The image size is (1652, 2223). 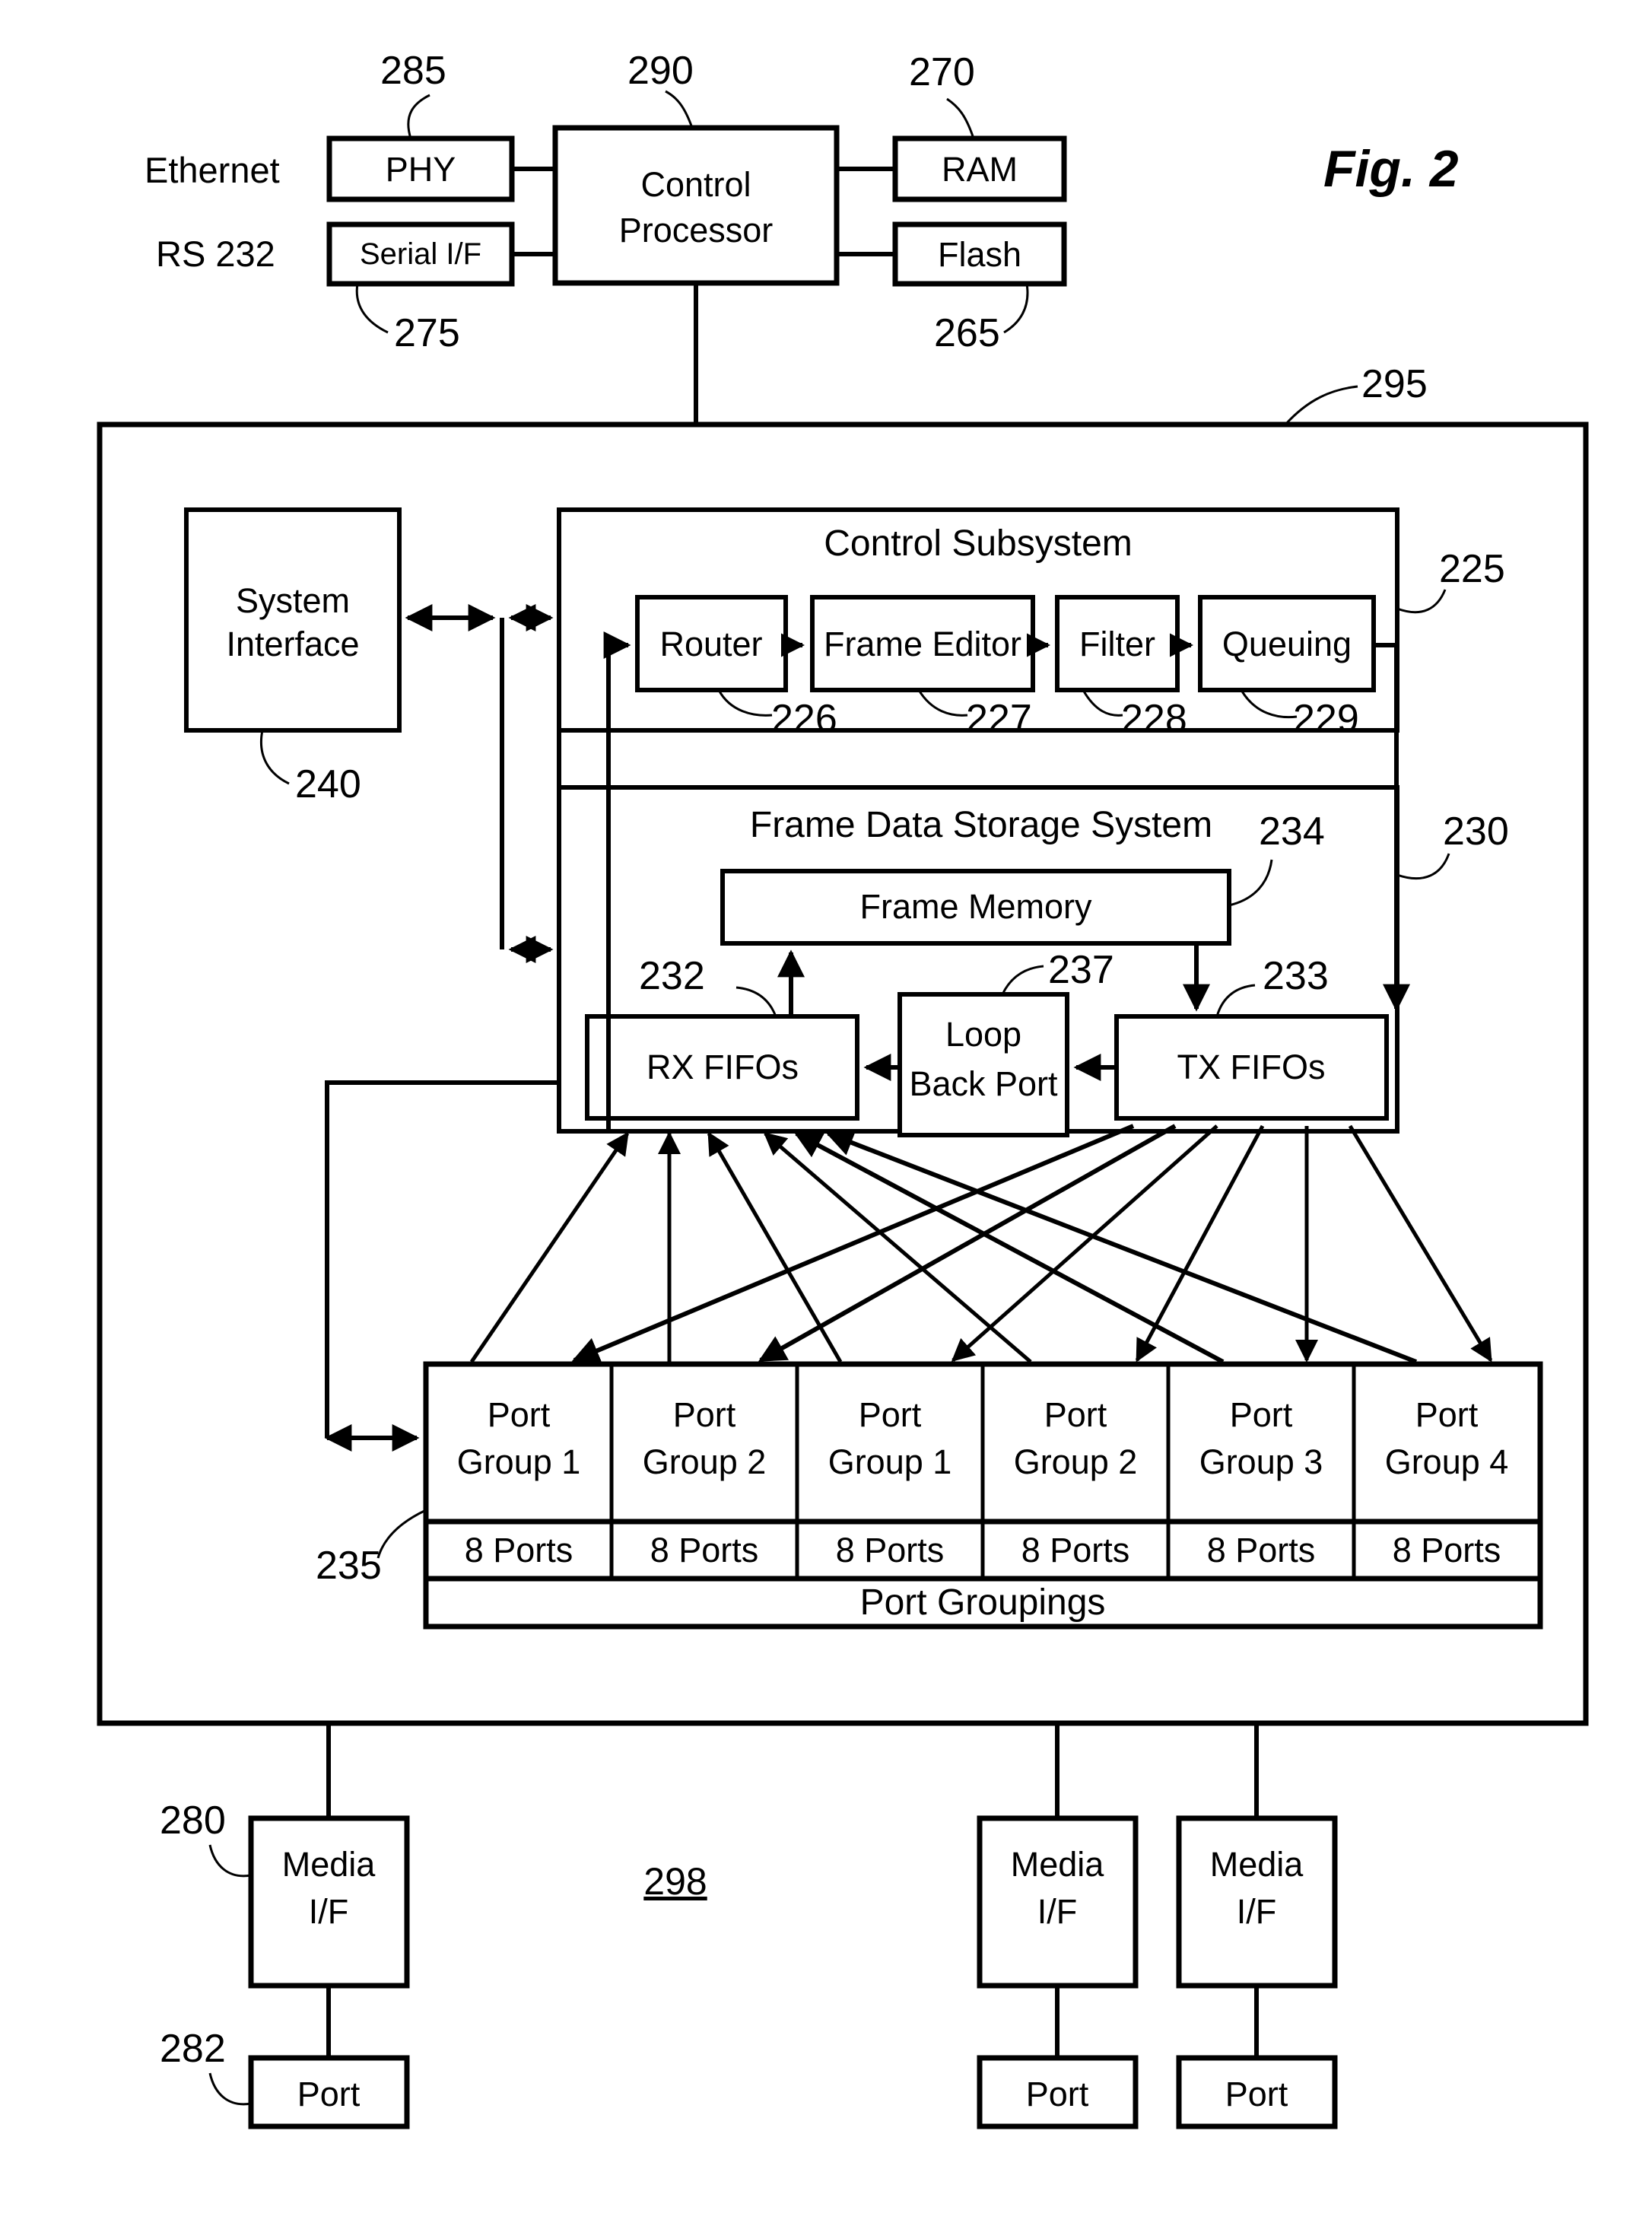 What do you see at coordinates (329, 2094) in the screenshot?
I see `port-label-1: Port` at bounding box center [329, 2094].